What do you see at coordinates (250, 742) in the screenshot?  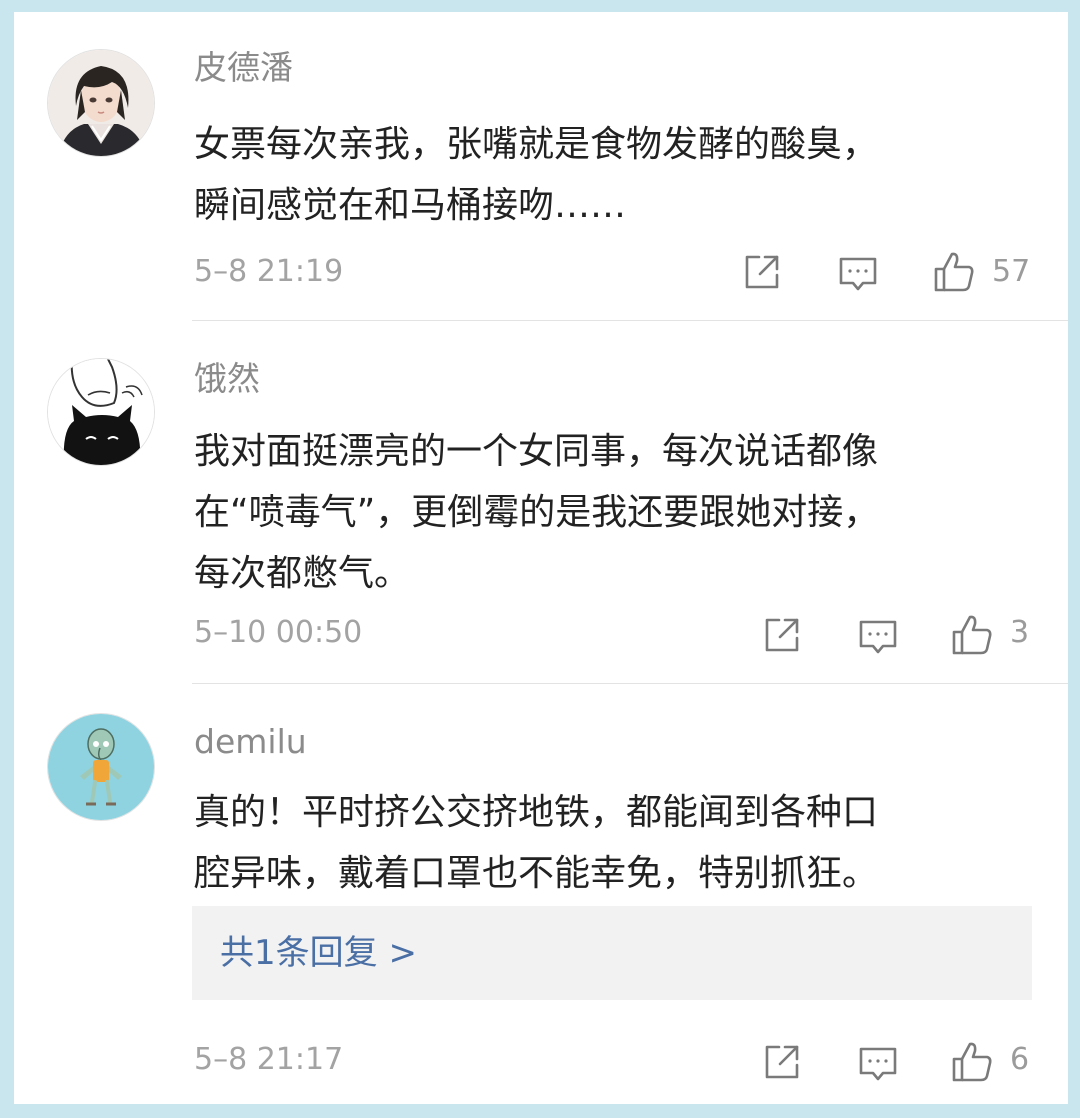 I see `username: demilu` at bounding box center [250, 742].